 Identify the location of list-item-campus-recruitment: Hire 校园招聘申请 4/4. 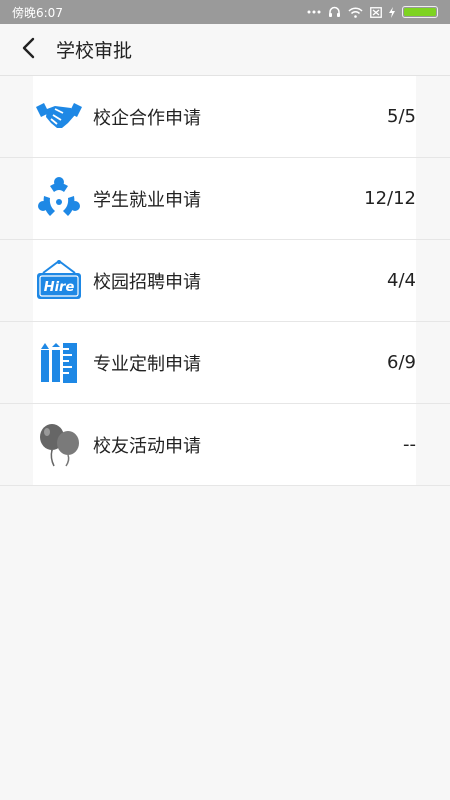
(225, 281).